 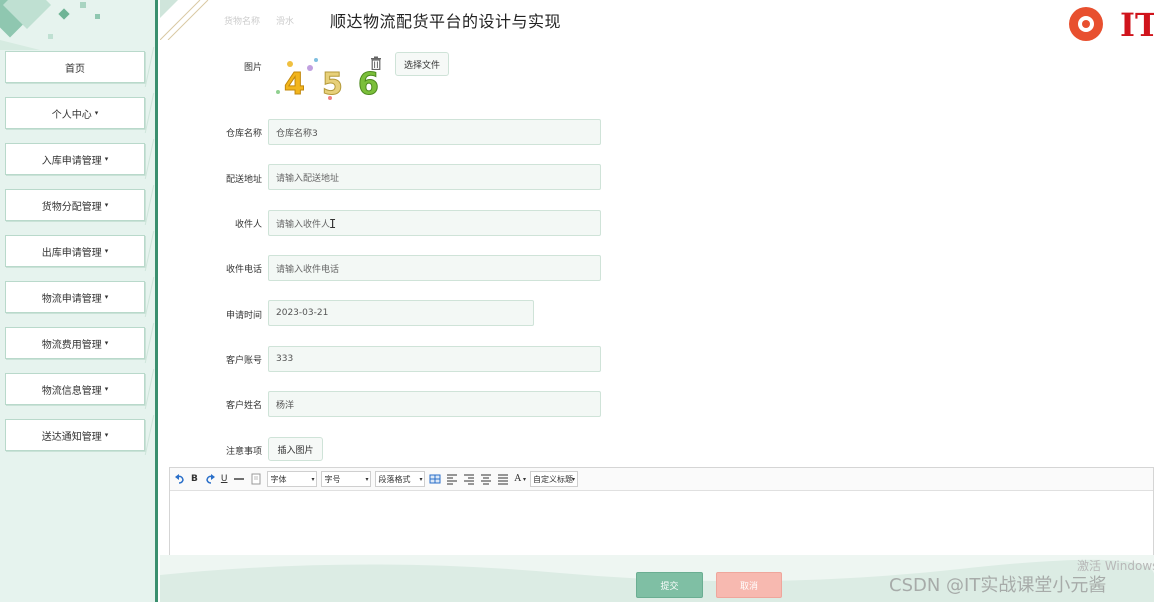 What do you see at coordinates (71, 115) in the screenshot?
I see `sidebar-item-label: 个人中心` at bounding box center [71, 115].